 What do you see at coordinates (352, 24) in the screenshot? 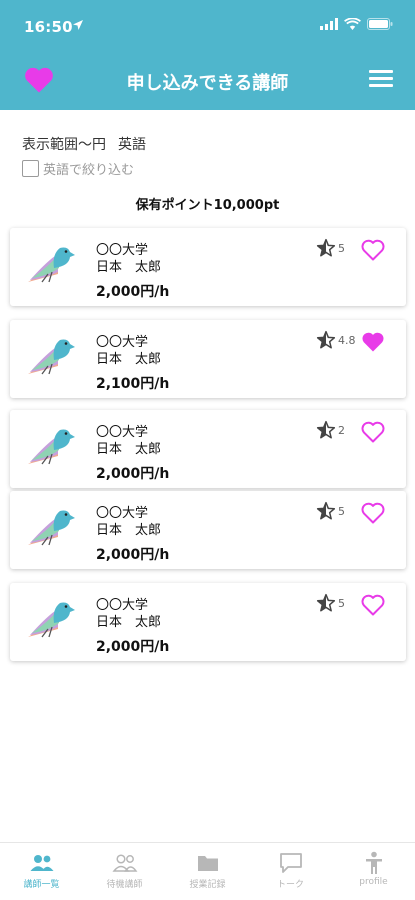
I see `wifi-icon` at bounding box center [352, 24].